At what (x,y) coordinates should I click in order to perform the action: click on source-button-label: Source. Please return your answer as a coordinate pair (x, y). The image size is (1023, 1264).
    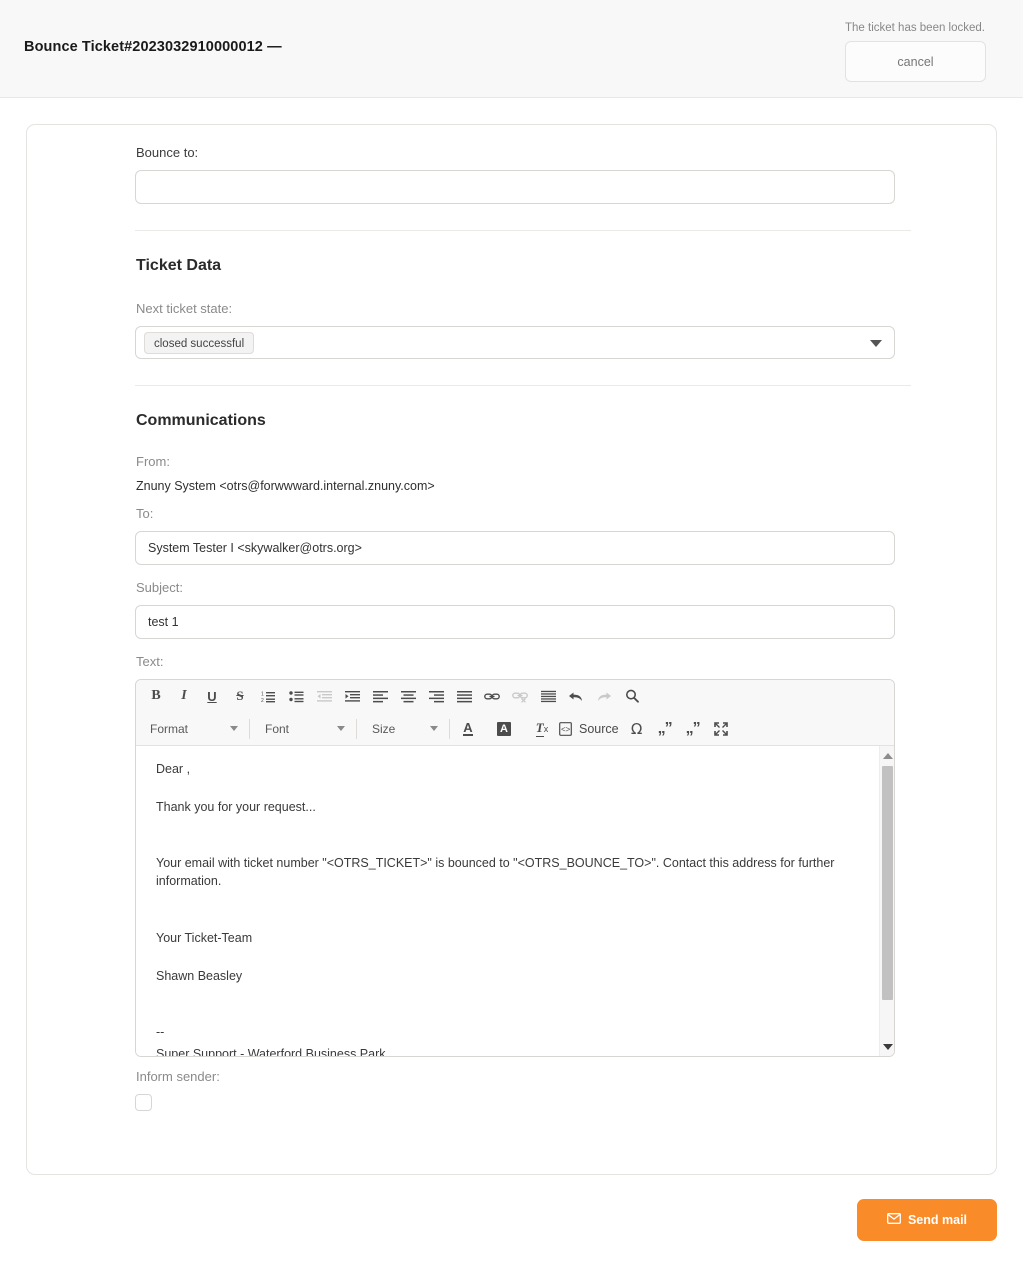
    Looking at the image, I should click on (599, 728).